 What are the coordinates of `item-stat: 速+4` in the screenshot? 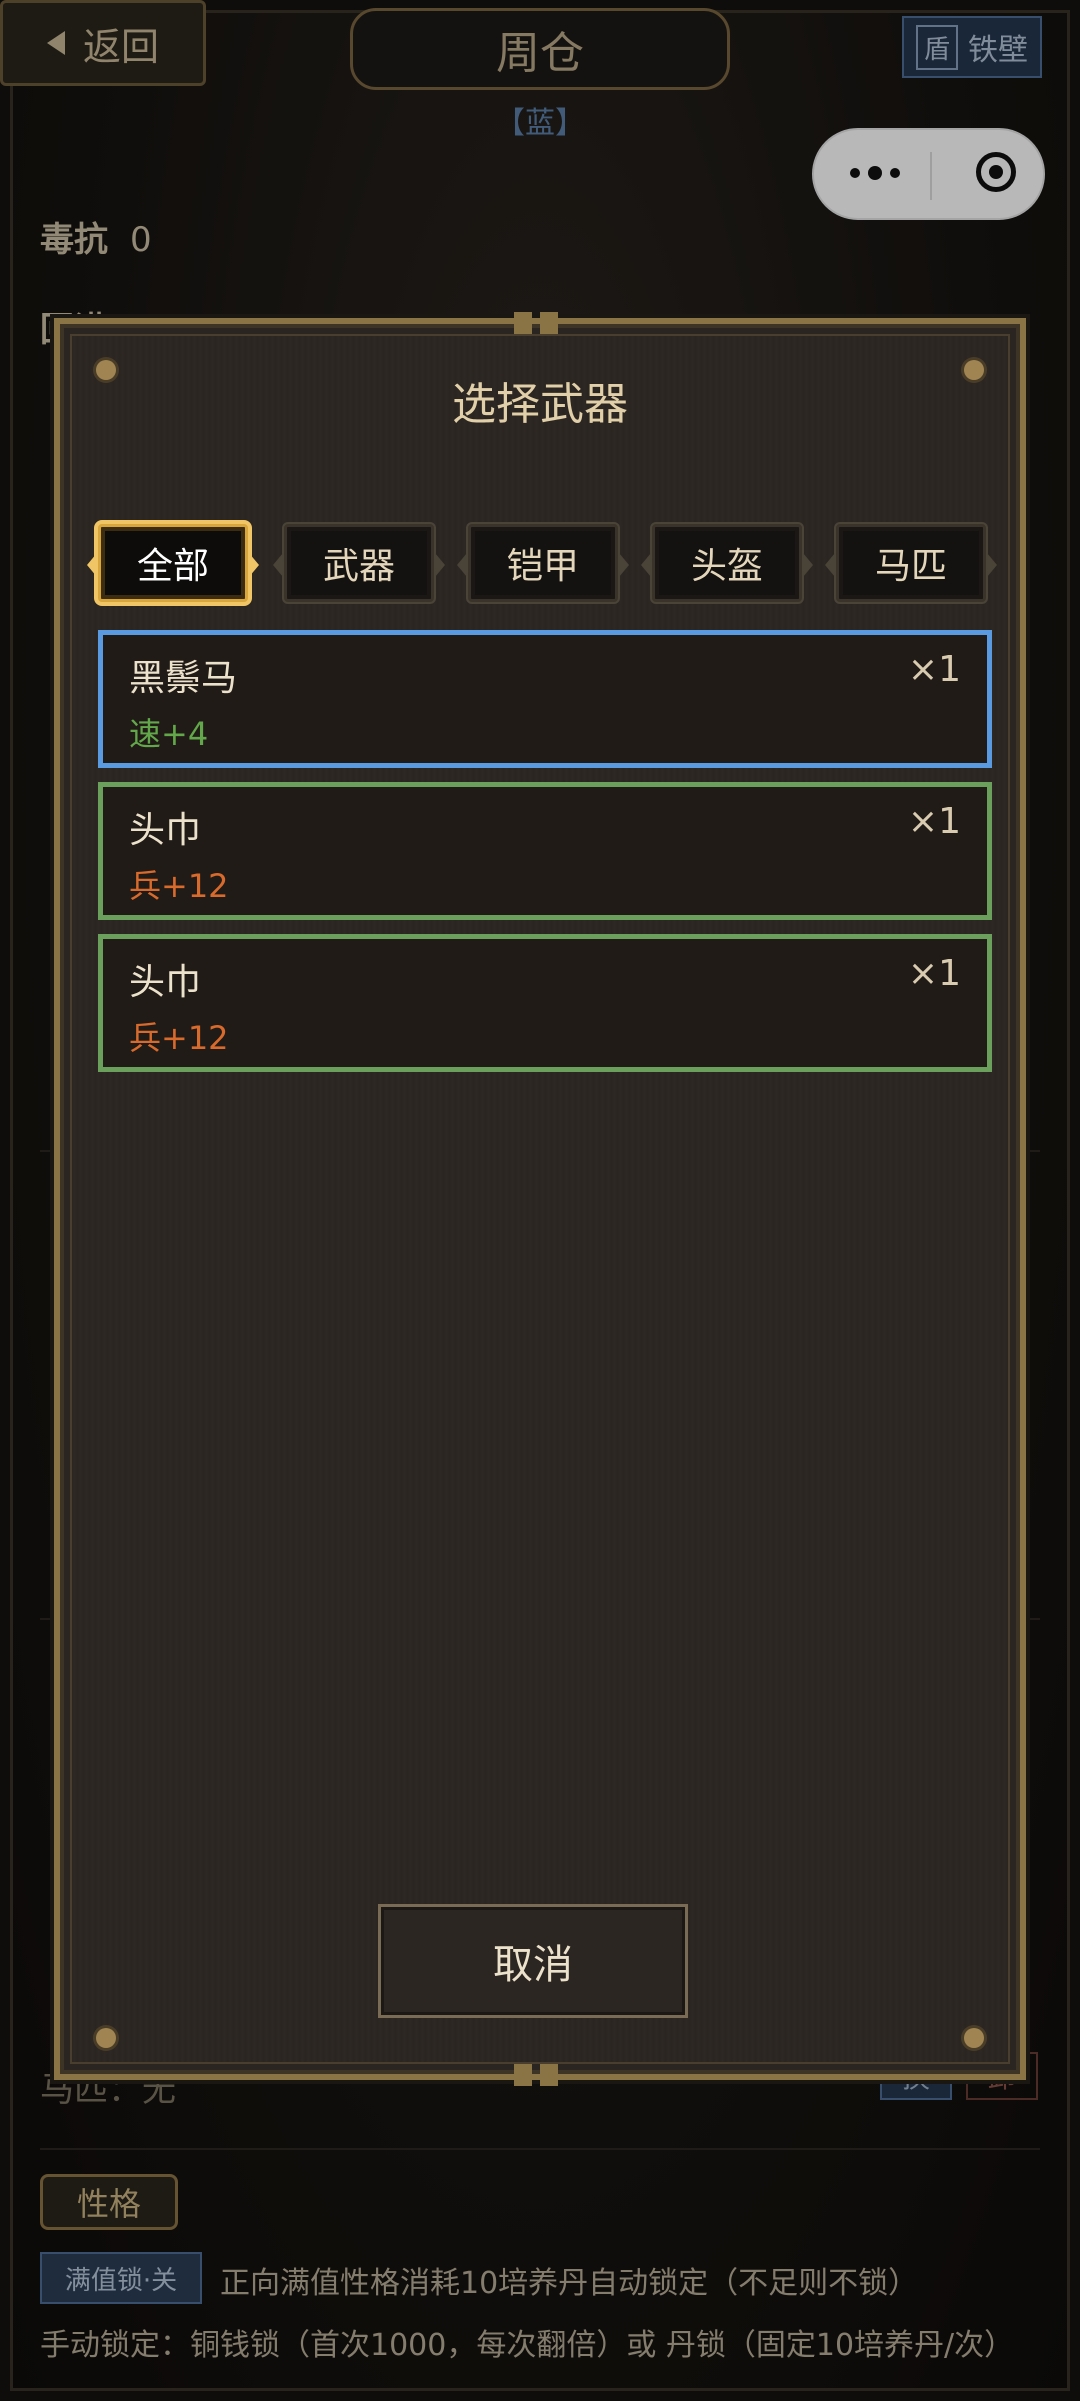 It's located at (169, 734).